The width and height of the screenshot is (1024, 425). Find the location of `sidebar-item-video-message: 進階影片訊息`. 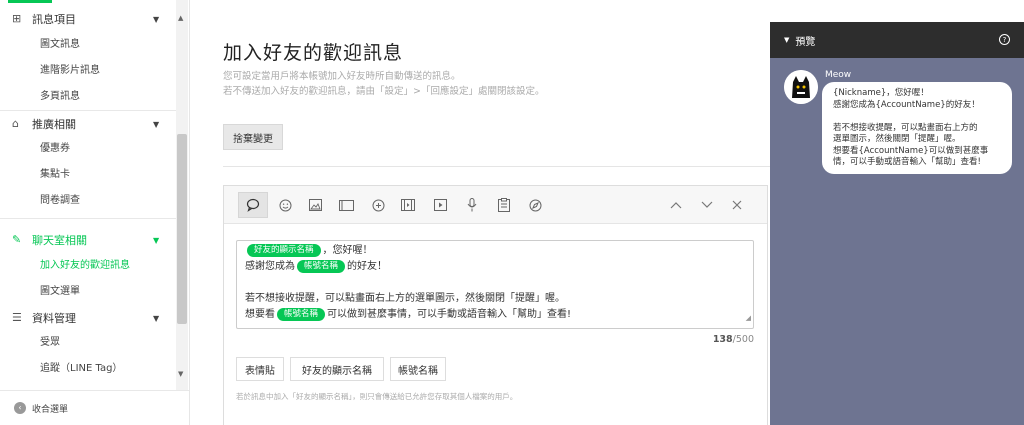

sidebar-item-video-message: 進階影片訊息 is located at coordinates (70, 71).